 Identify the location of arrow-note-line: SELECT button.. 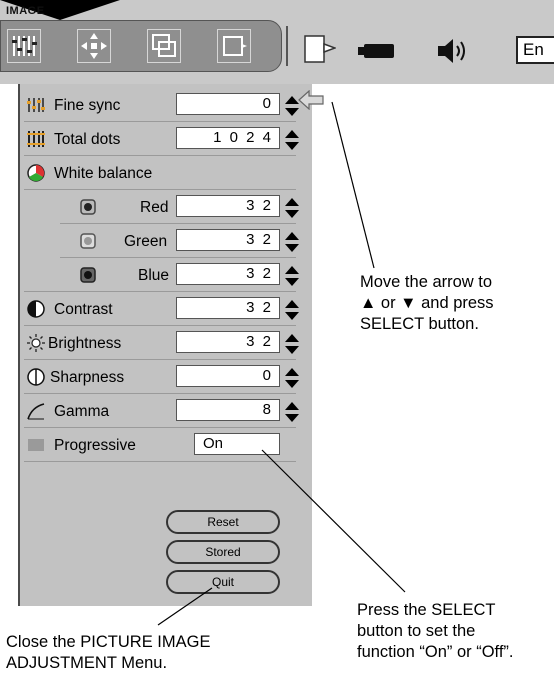
(419, 324).